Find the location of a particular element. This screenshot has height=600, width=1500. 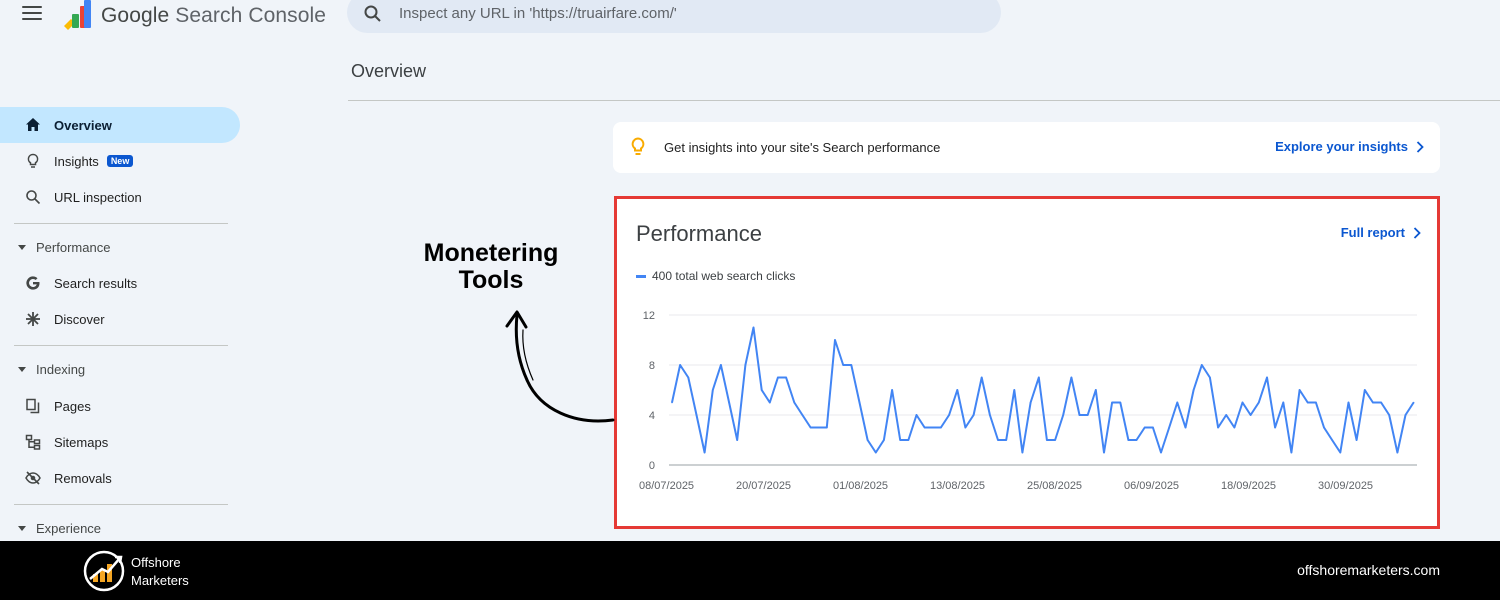

sidebar-item-overview: Overview is located at coordinates (120, 125).